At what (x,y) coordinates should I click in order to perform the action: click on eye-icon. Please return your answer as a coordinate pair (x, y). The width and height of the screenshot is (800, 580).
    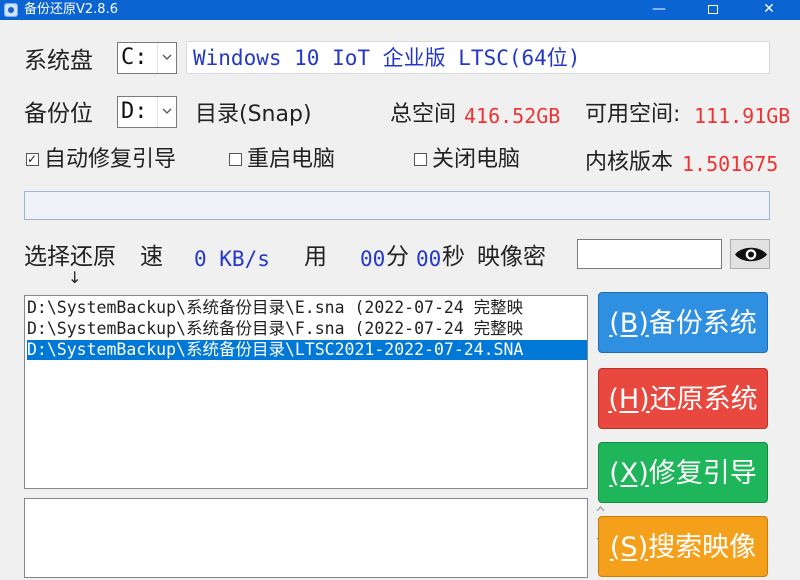
    Looking at the image, I should click on (751, 254).